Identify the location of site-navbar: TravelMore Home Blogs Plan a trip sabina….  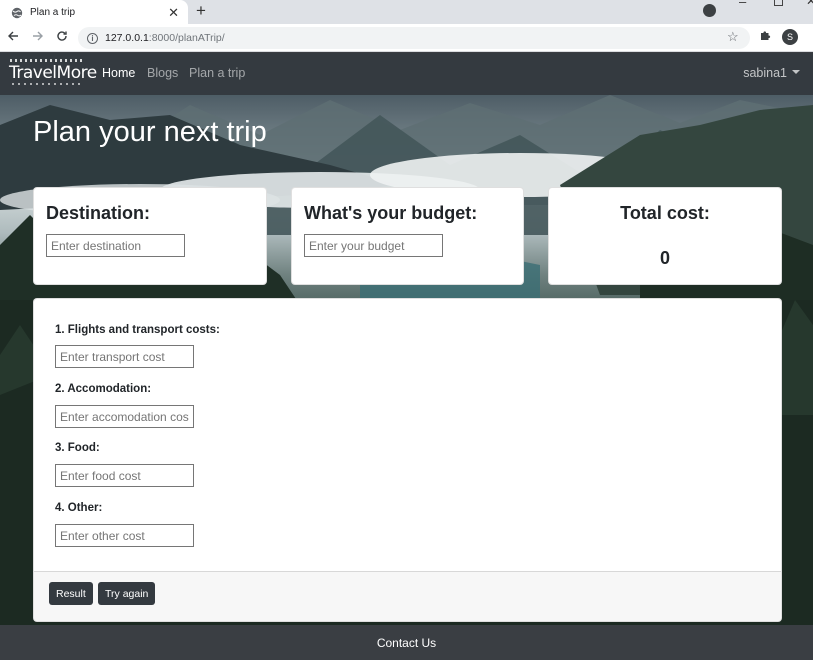
(406, 74).